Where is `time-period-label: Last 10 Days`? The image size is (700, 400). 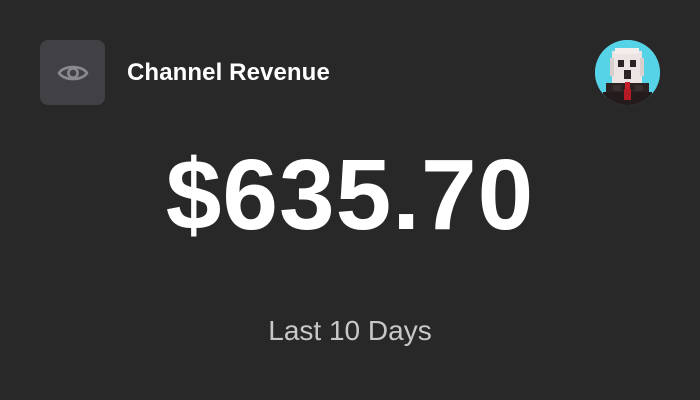
time-period-label: Last 10 Days is located at coordinates (350, 330).